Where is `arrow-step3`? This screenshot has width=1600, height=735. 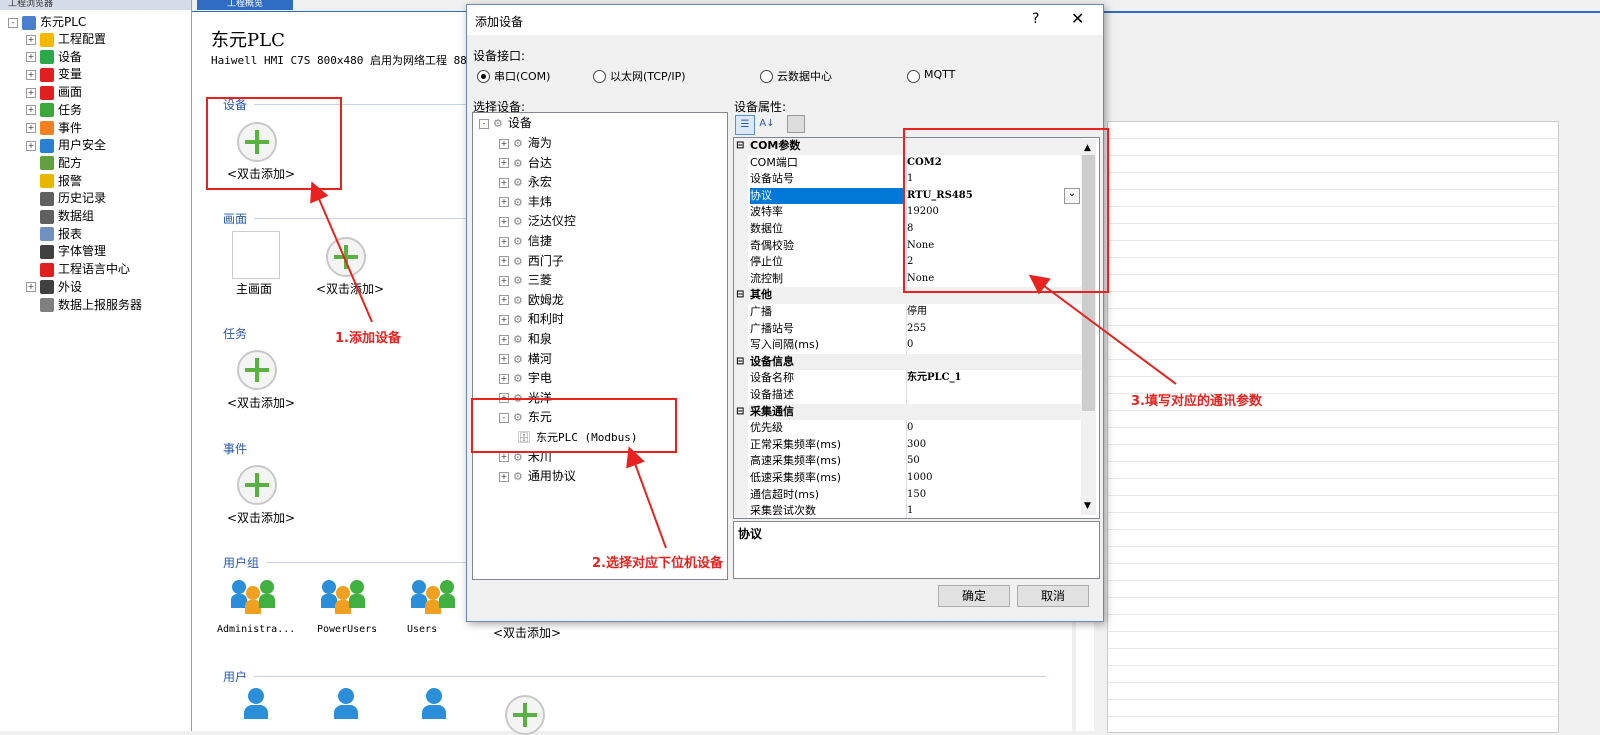
arrow-step3 is located at coordinates (1102, 329).